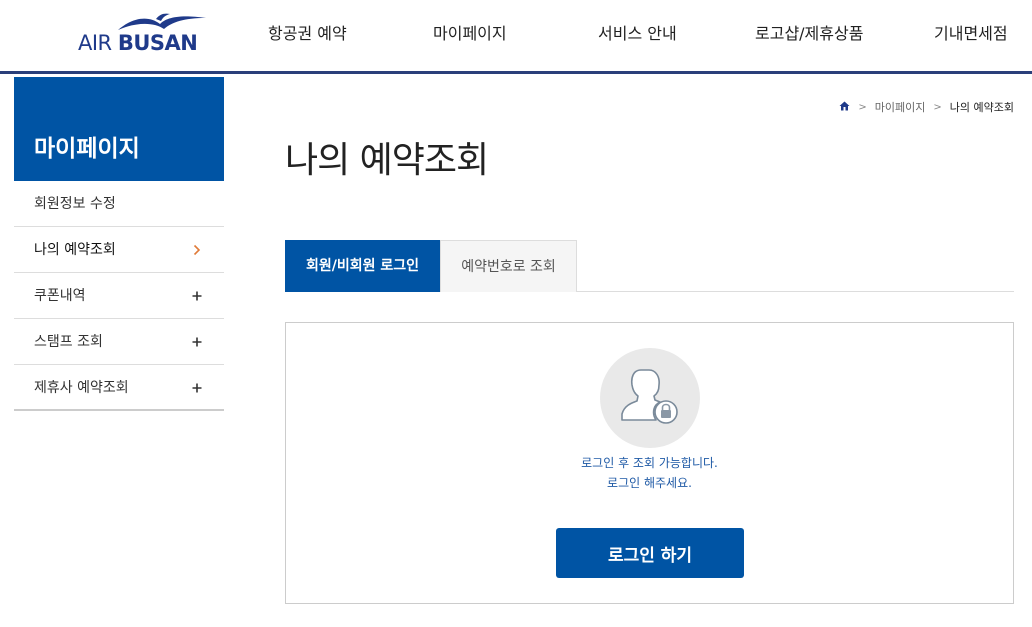 This screenshot has width=1032, height=627. I want to click on sidebar-item-edit-member: 회원정보 수정, so click(119, 204).